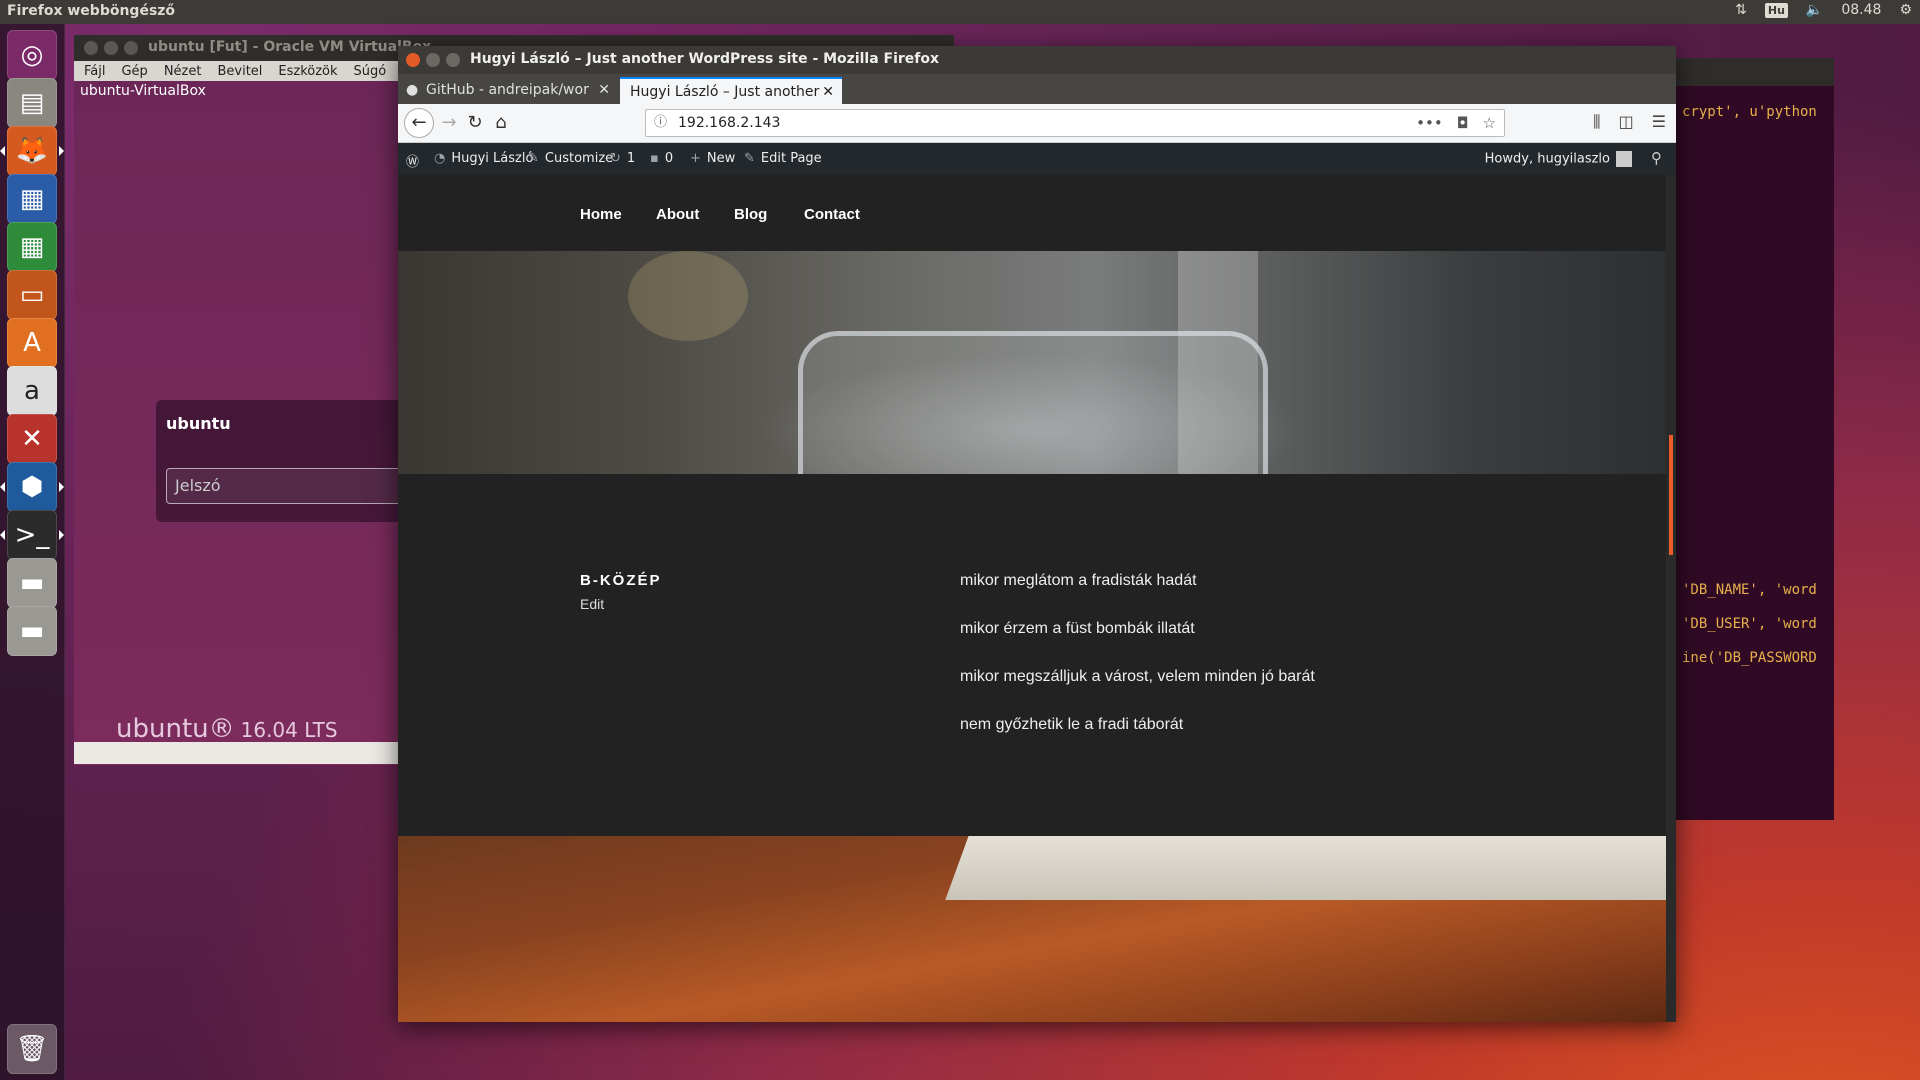  I want to click on menu-file: Fájl, so click(94, 71).